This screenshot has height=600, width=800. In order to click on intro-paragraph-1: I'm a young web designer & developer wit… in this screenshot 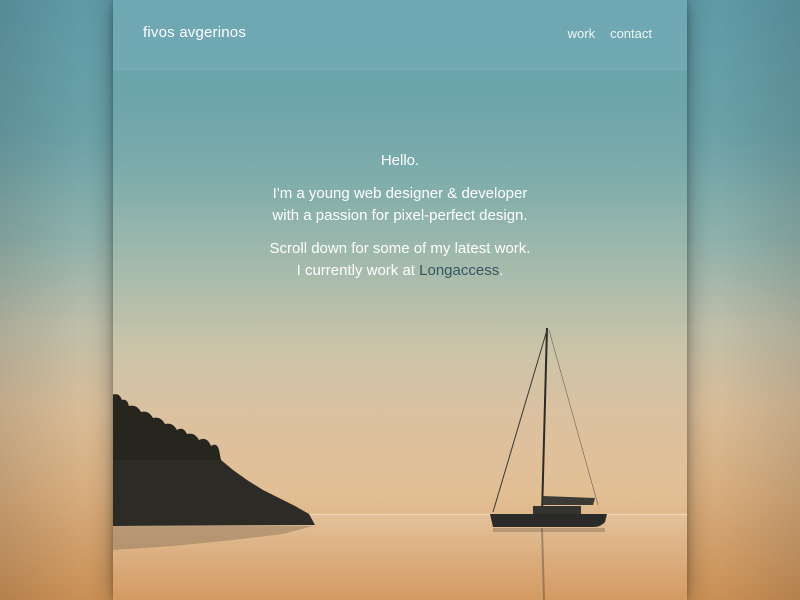, I will do `click(400, 205)`.